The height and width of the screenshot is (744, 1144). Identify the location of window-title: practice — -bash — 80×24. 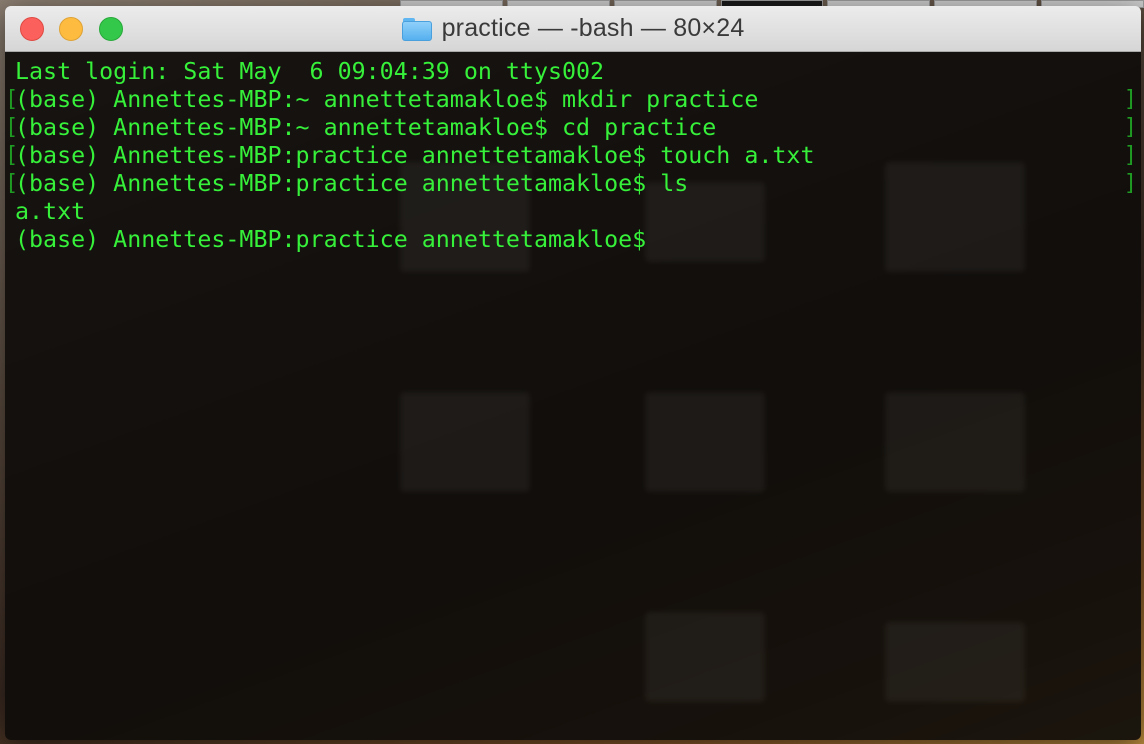
(593, 28).